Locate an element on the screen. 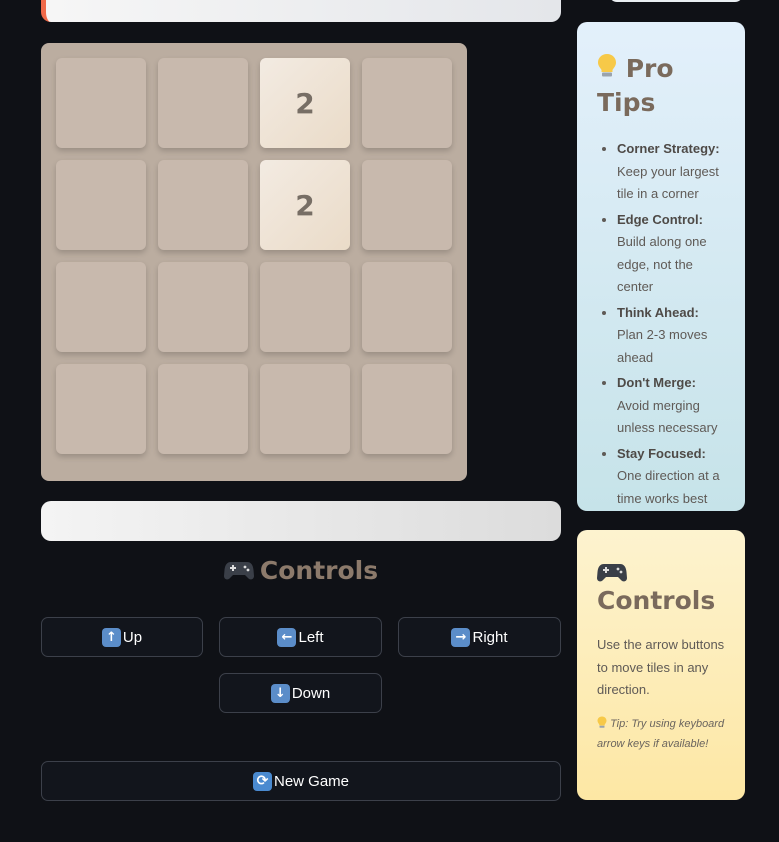 The width and height of the screenshot is (779, 842). left-button: ← Left is located at coordinates (300, 637).